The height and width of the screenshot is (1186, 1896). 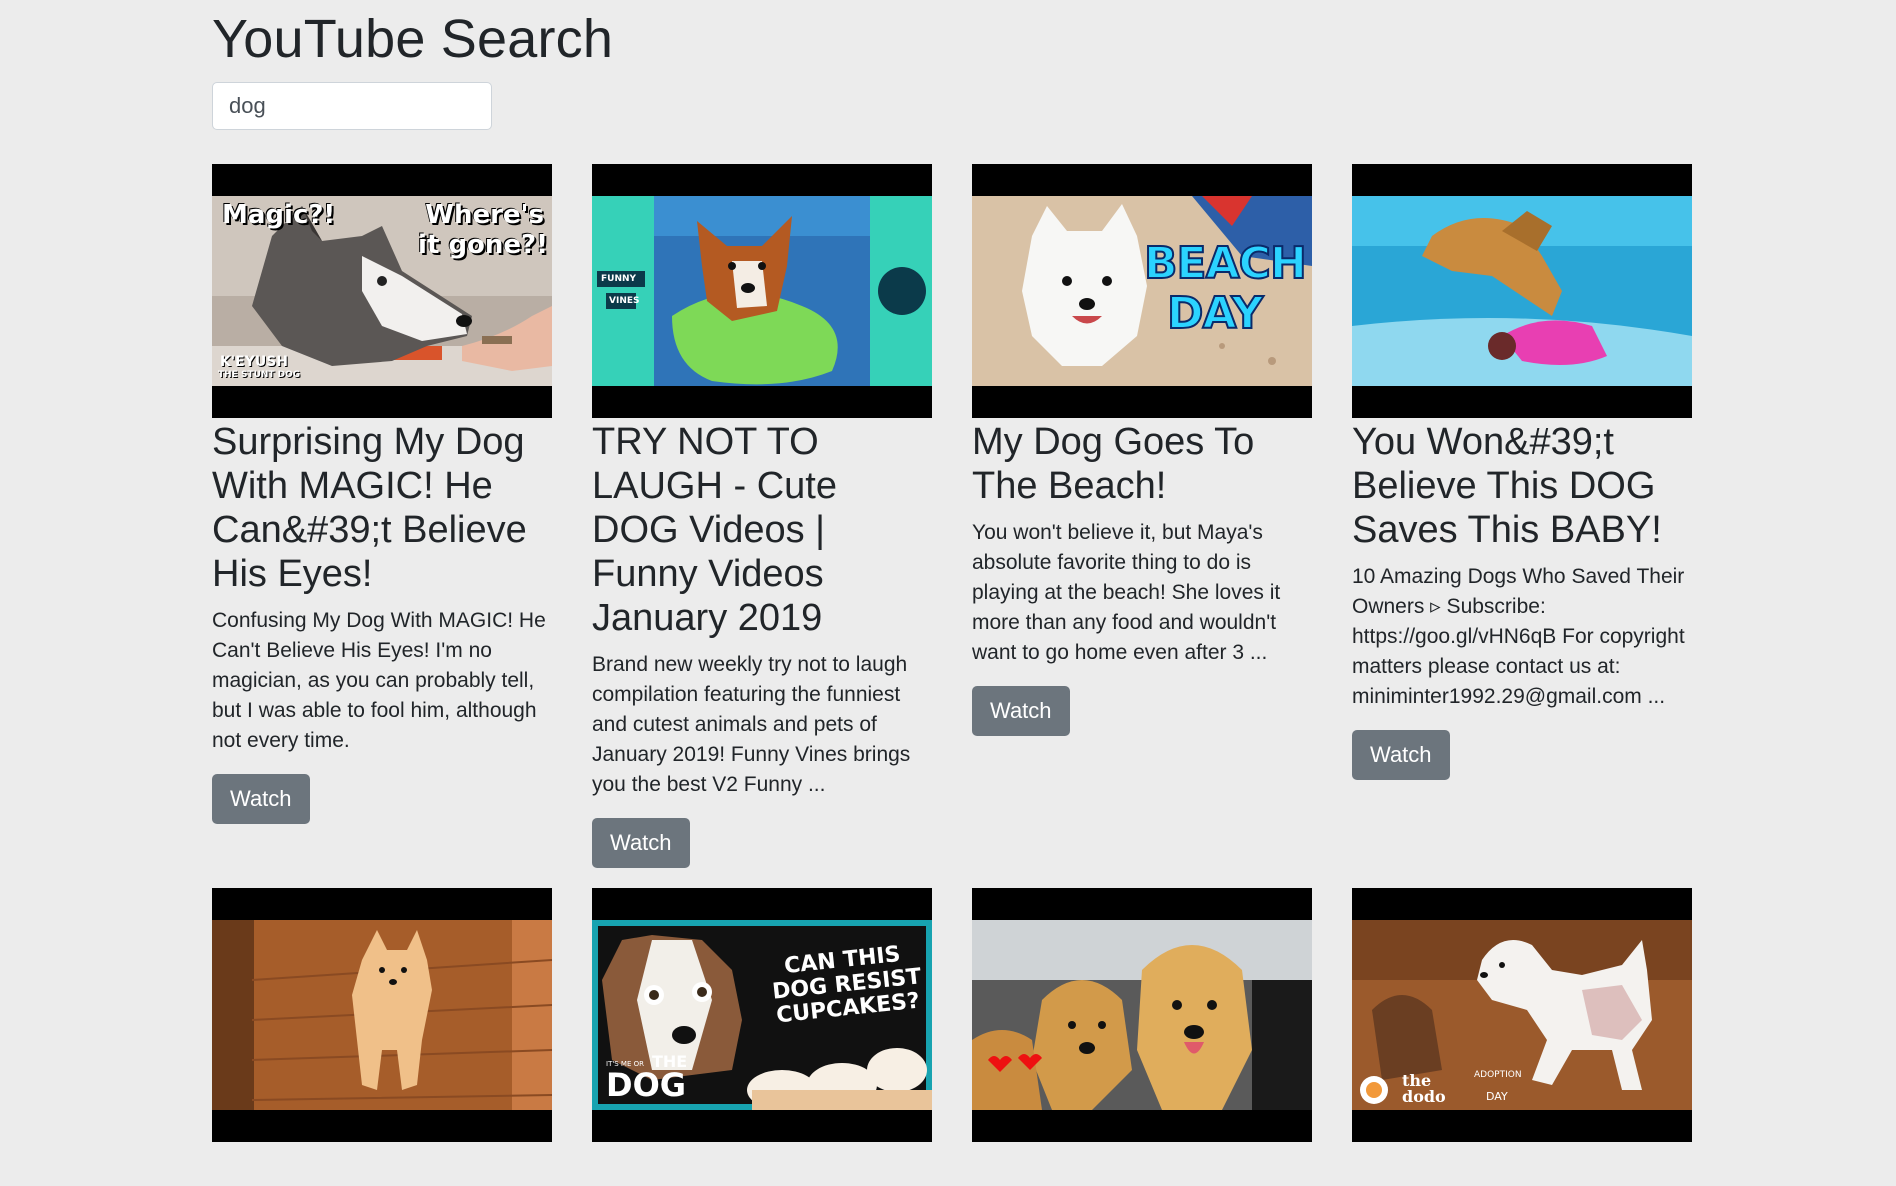 I want to click on thumbnail-caption-right-2: it gone?!, so click(x=483, y=245).